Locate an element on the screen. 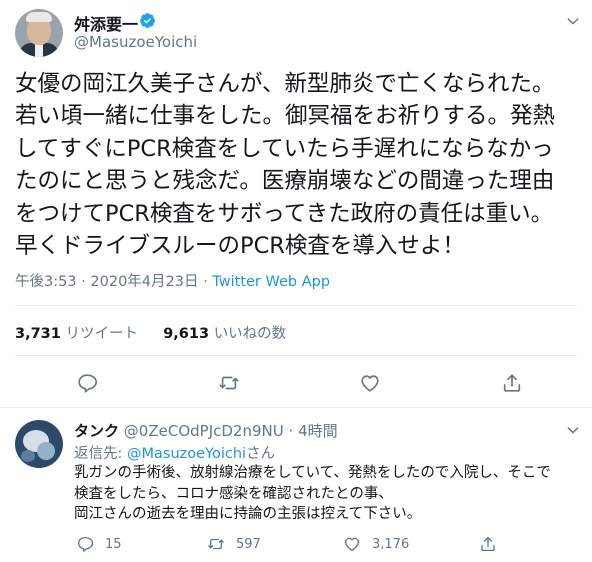  reply-age: 4時間 is located at coordinates (318, 431).